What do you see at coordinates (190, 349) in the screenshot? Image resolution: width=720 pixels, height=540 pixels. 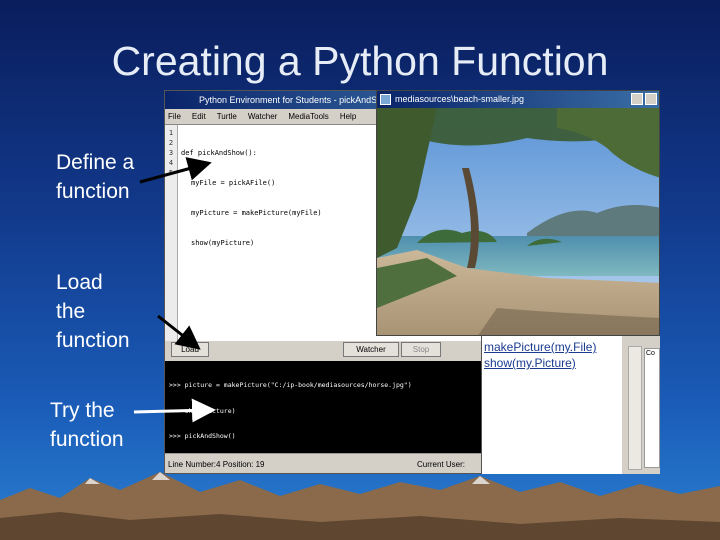 I see `load-button: Load` at bounding box center [190, 349].